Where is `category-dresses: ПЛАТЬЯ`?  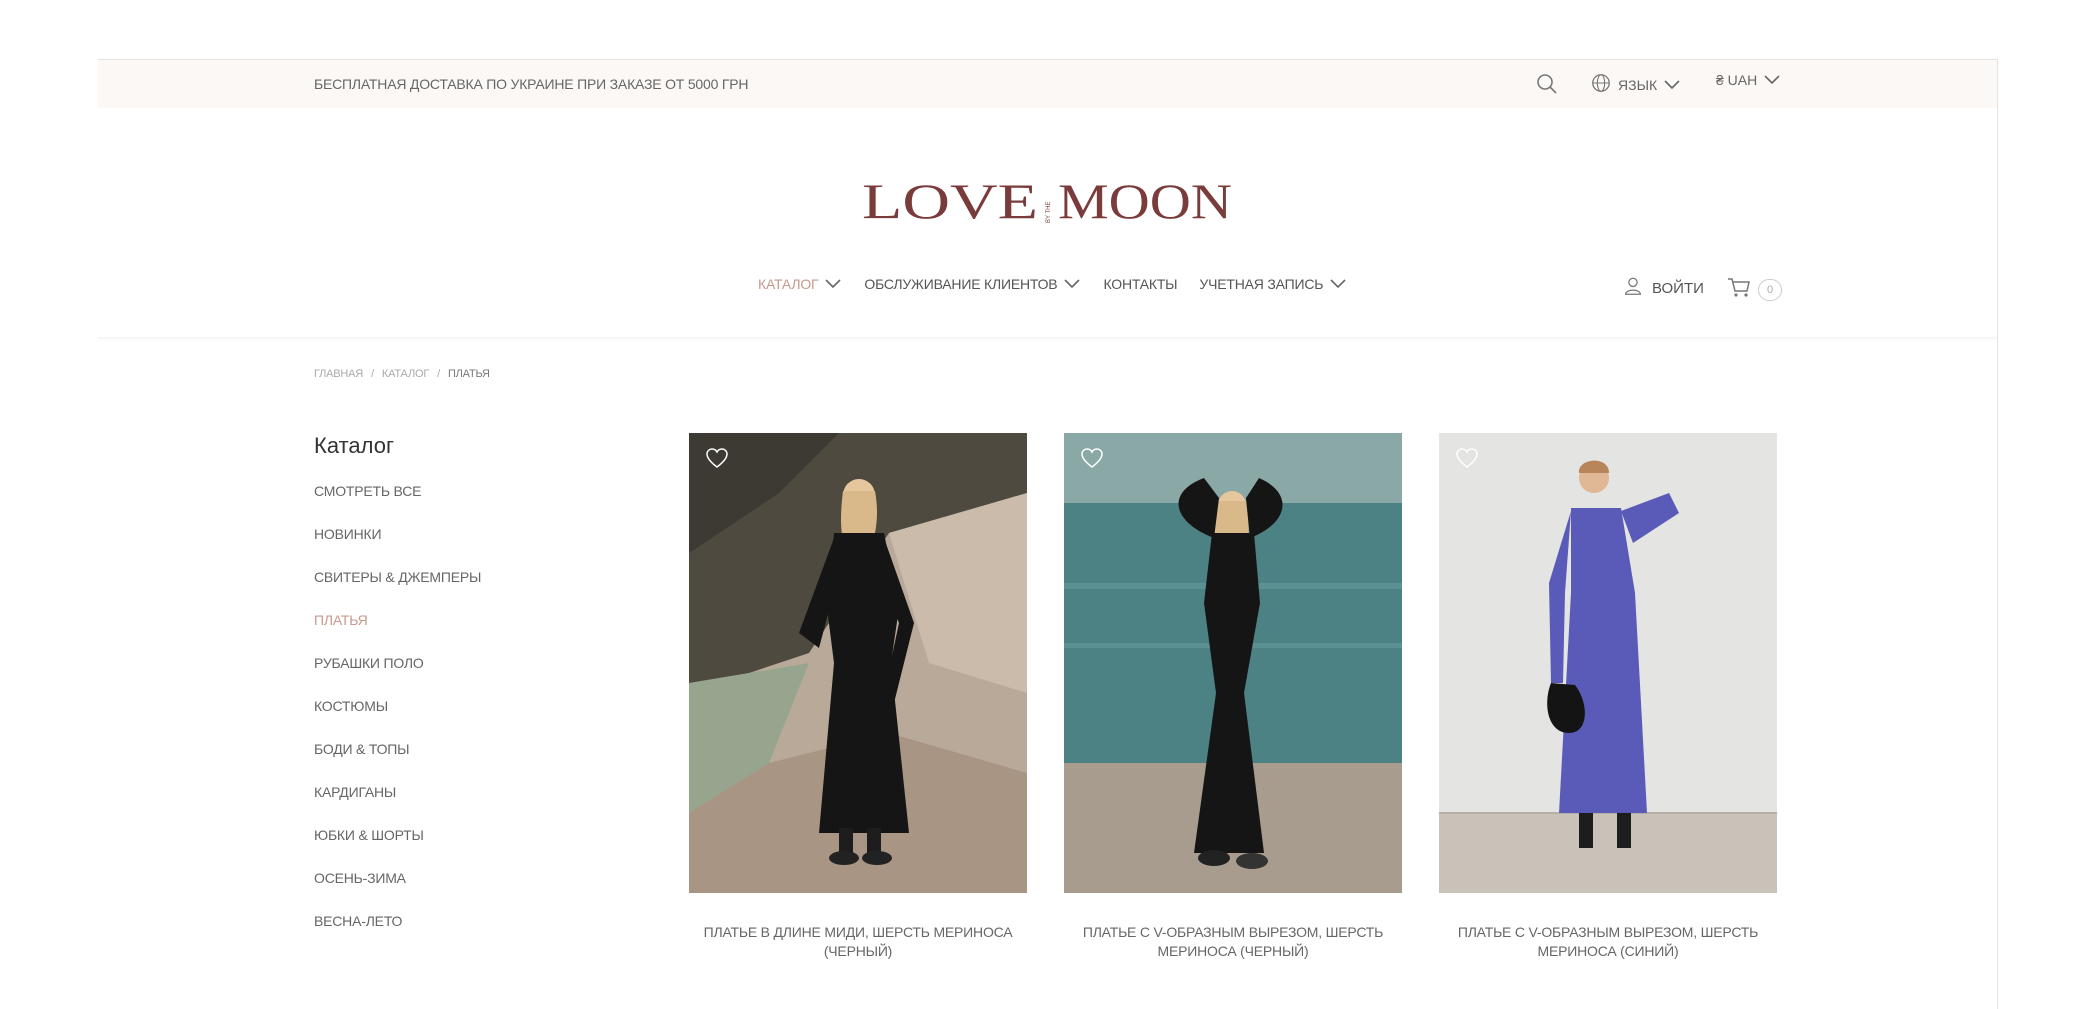
category-dresses: ПЛАТЬЯ is located at coordinates (397, 633).